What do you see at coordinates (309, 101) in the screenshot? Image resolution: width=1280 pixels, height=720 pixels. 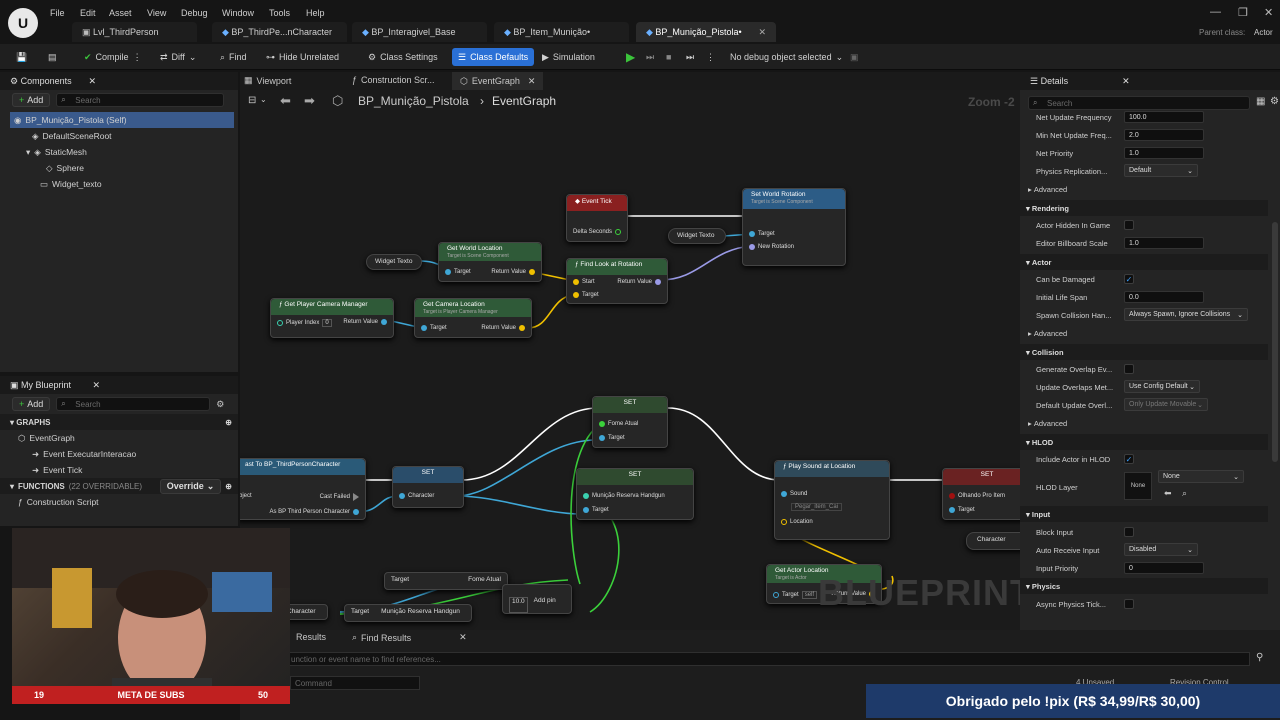 I see `forward-arrow-icon: ➡` at bounding box center [309, 101].